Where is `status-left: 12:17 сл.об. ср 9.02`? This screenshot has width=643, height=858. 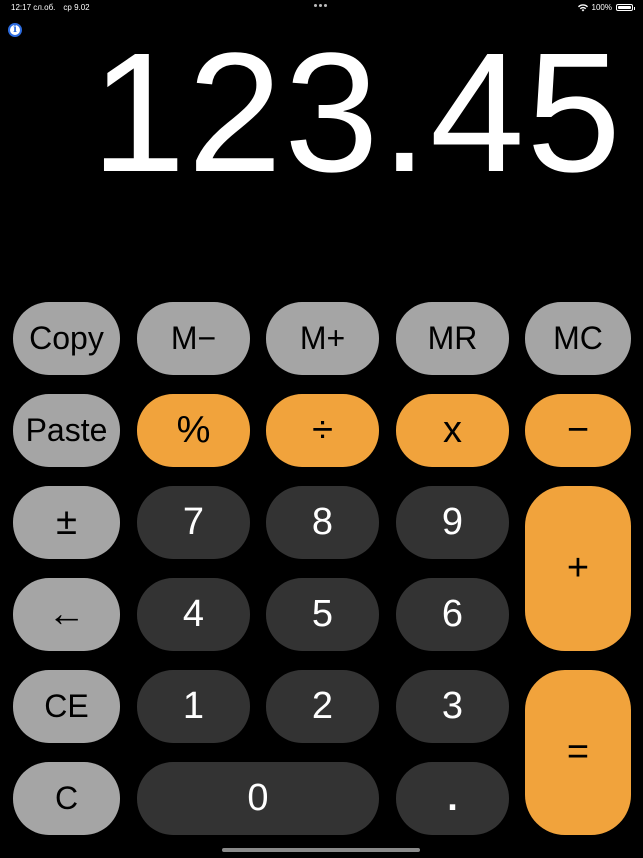 status-left: 12:17 сл.об. ср 9.02 is located at coordinates (50, 7).